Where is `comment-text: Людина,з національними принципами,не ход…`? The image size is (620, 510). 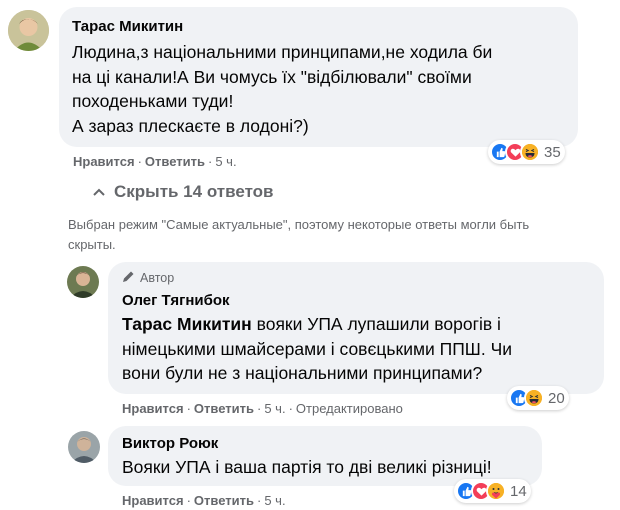 comment-text: Людина,з національними принципами,не ход… is located at coordinates (282, 89).